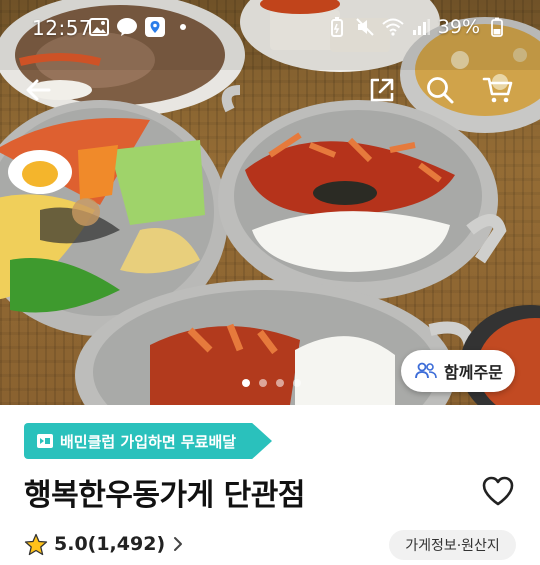 Image resolution: width=540 pixels, height=565 pixels. I want to click on search-button, so click(440, 90).